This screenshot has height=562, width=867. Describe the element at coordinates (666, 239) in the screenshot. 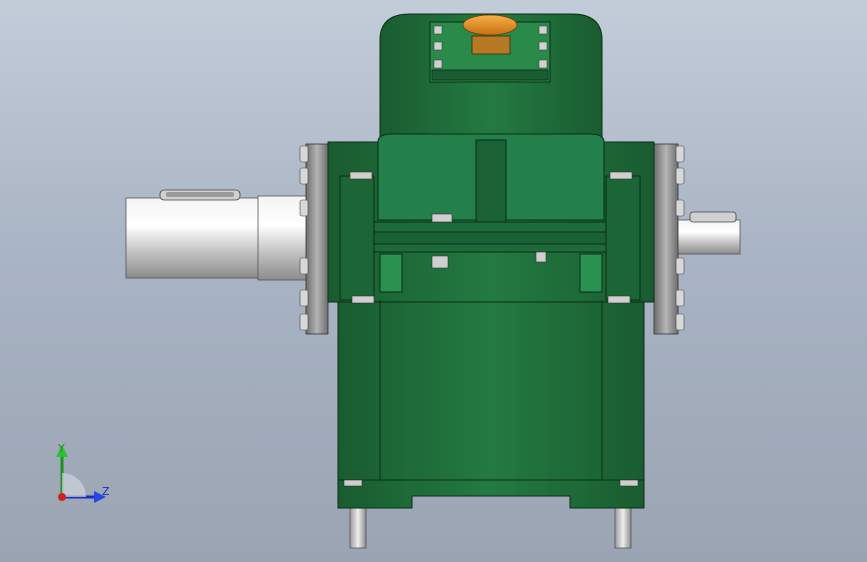

I see `flange-right` at that location.